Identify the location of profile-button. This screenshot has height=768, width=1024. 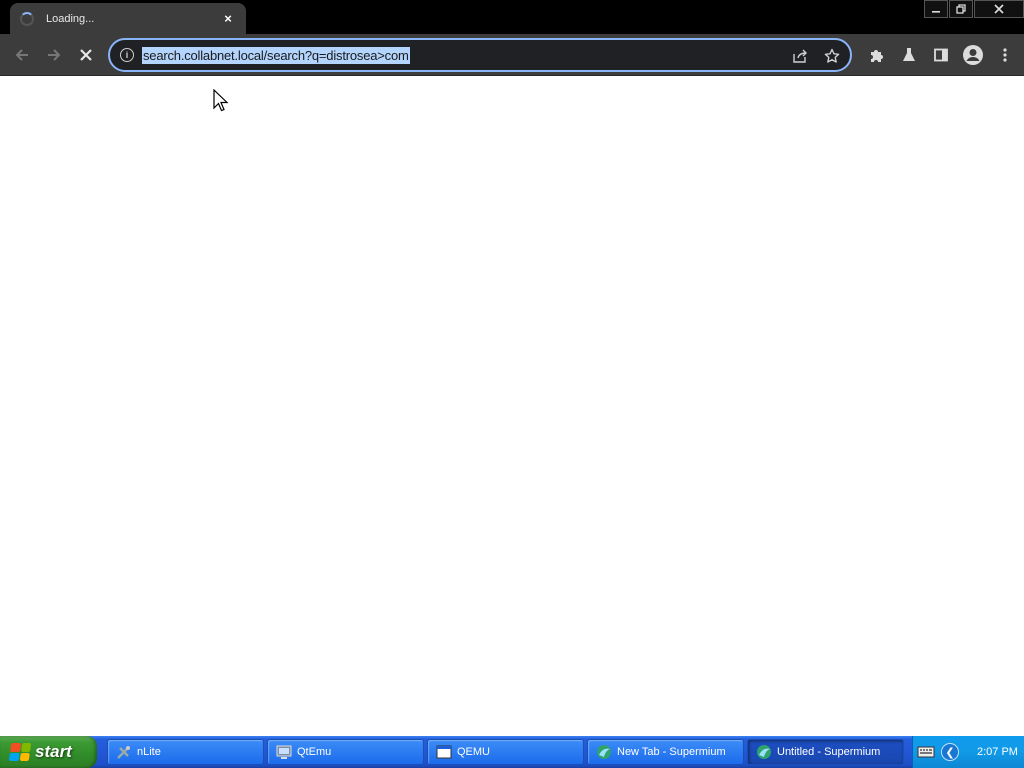
(973, 55).